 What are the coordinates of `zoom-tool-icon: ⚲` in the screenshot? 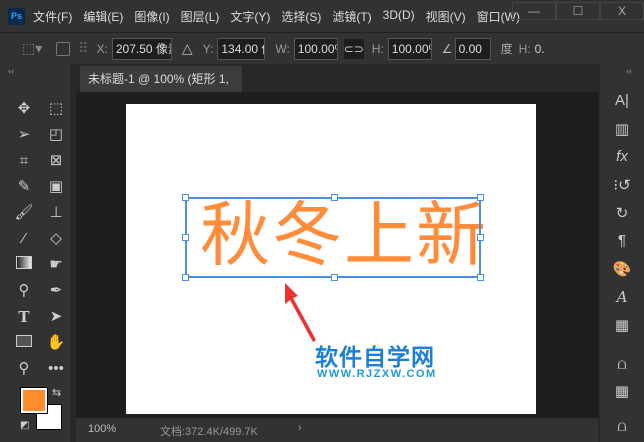 It's located at (24, 369).